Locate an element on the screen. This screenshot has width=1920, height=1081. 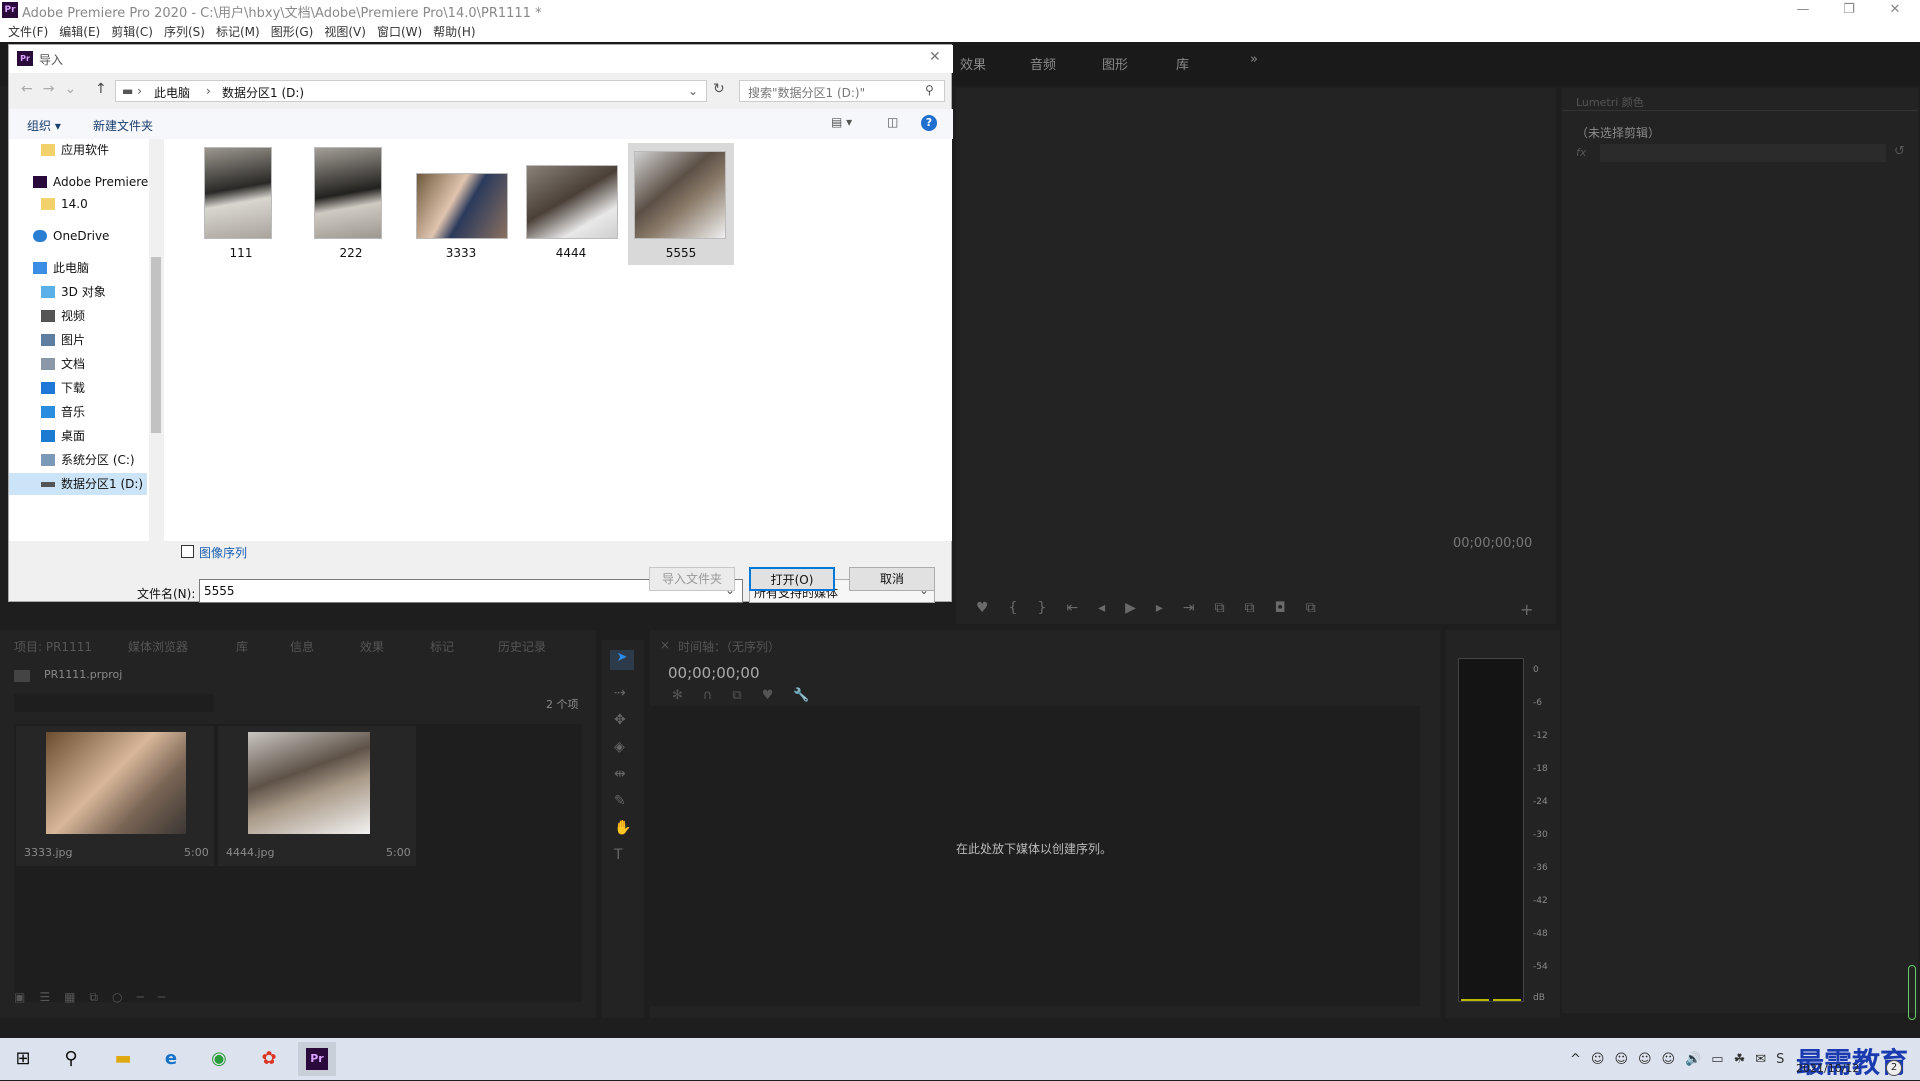
up-icon: ↑ is located at coordinates (101, 89).